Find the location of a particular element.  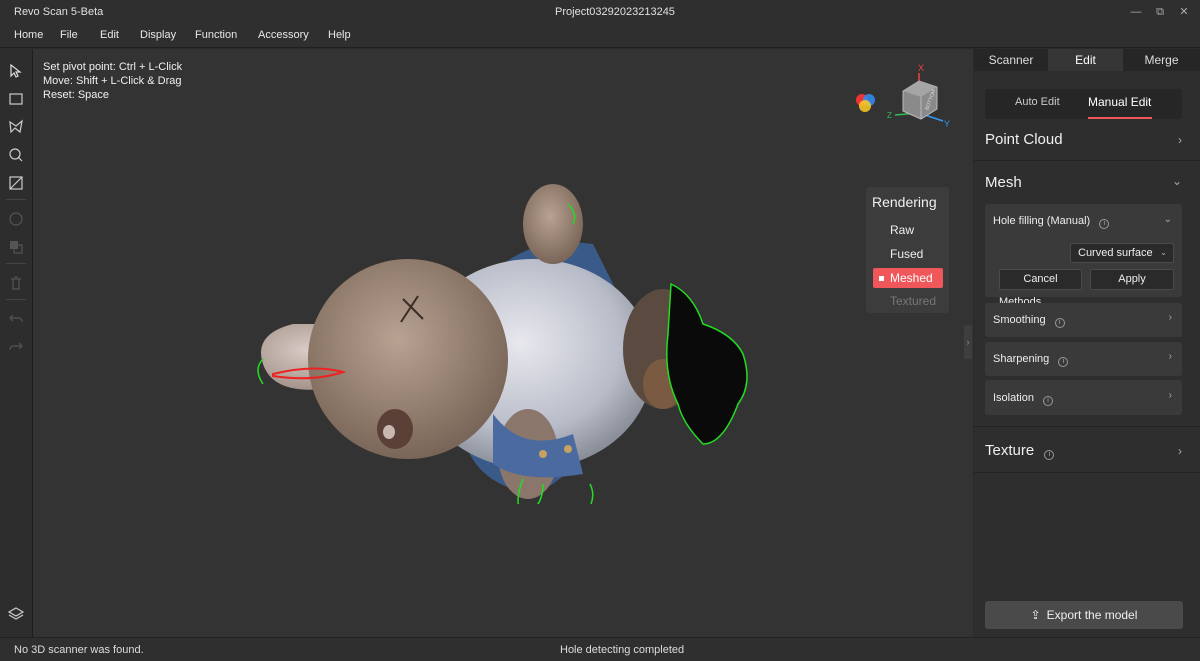

operation-status: Hole detecting completed is located at coordinates (622, 650).